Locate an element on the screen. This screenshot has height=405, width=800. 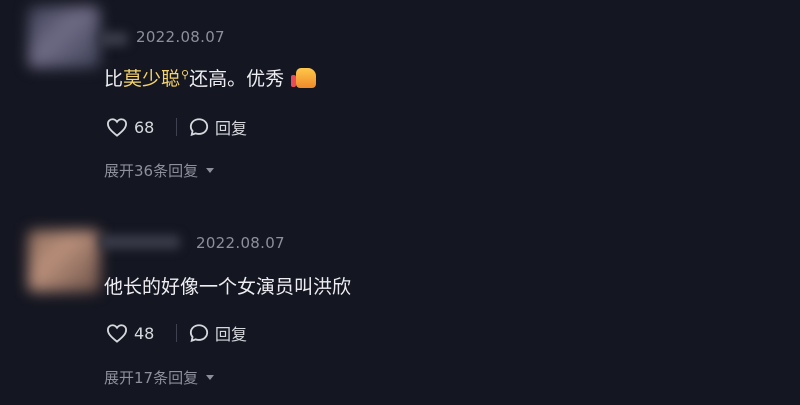
comment-actions: 68 回复 is located at coordinates (176, 127).